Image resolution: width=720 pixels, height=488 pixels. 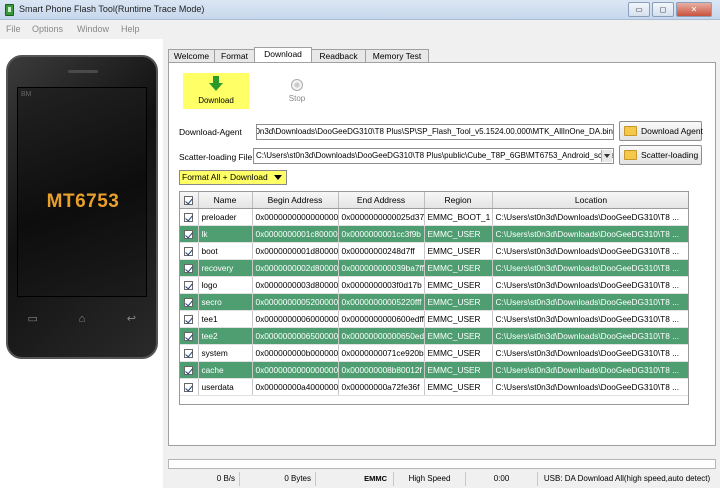 What do you see at coordinates (82, 192) in the screenshot?
I see `phone-screen: BM MT6753` at bounding box center [82, 192].